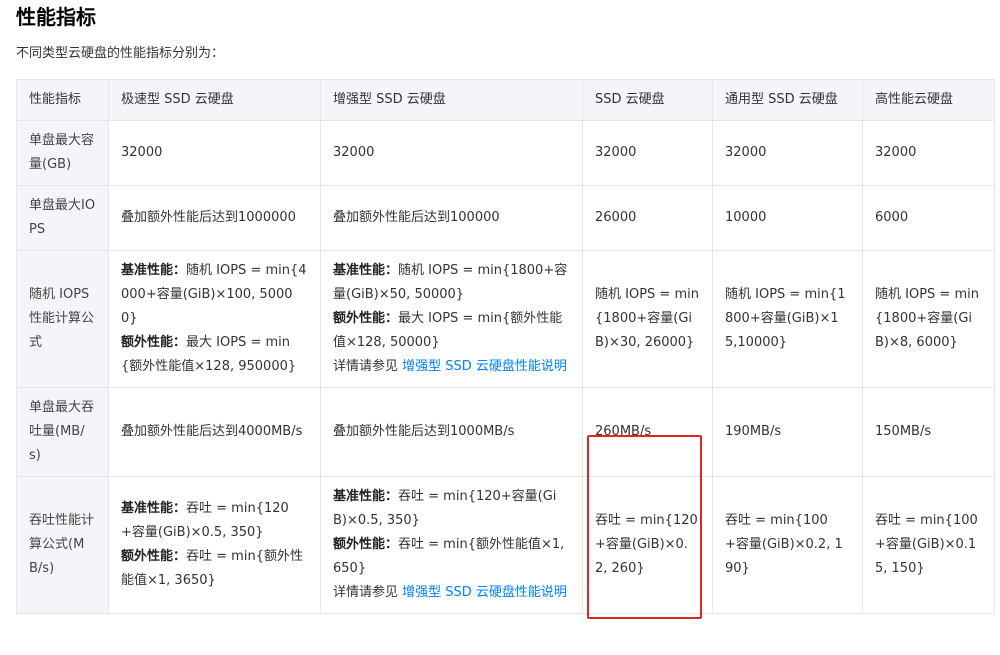 The height and width of the screenshot is (655, 1000). I want to click on table-cell: 叠加额外性能后达到1000000, so click(214, 218).